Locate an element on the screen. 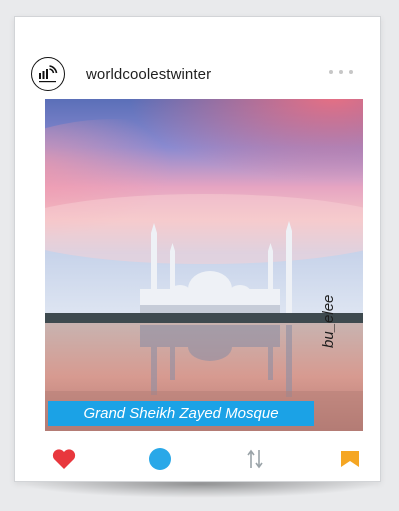  post-actions is located at coordinates (204, 458).